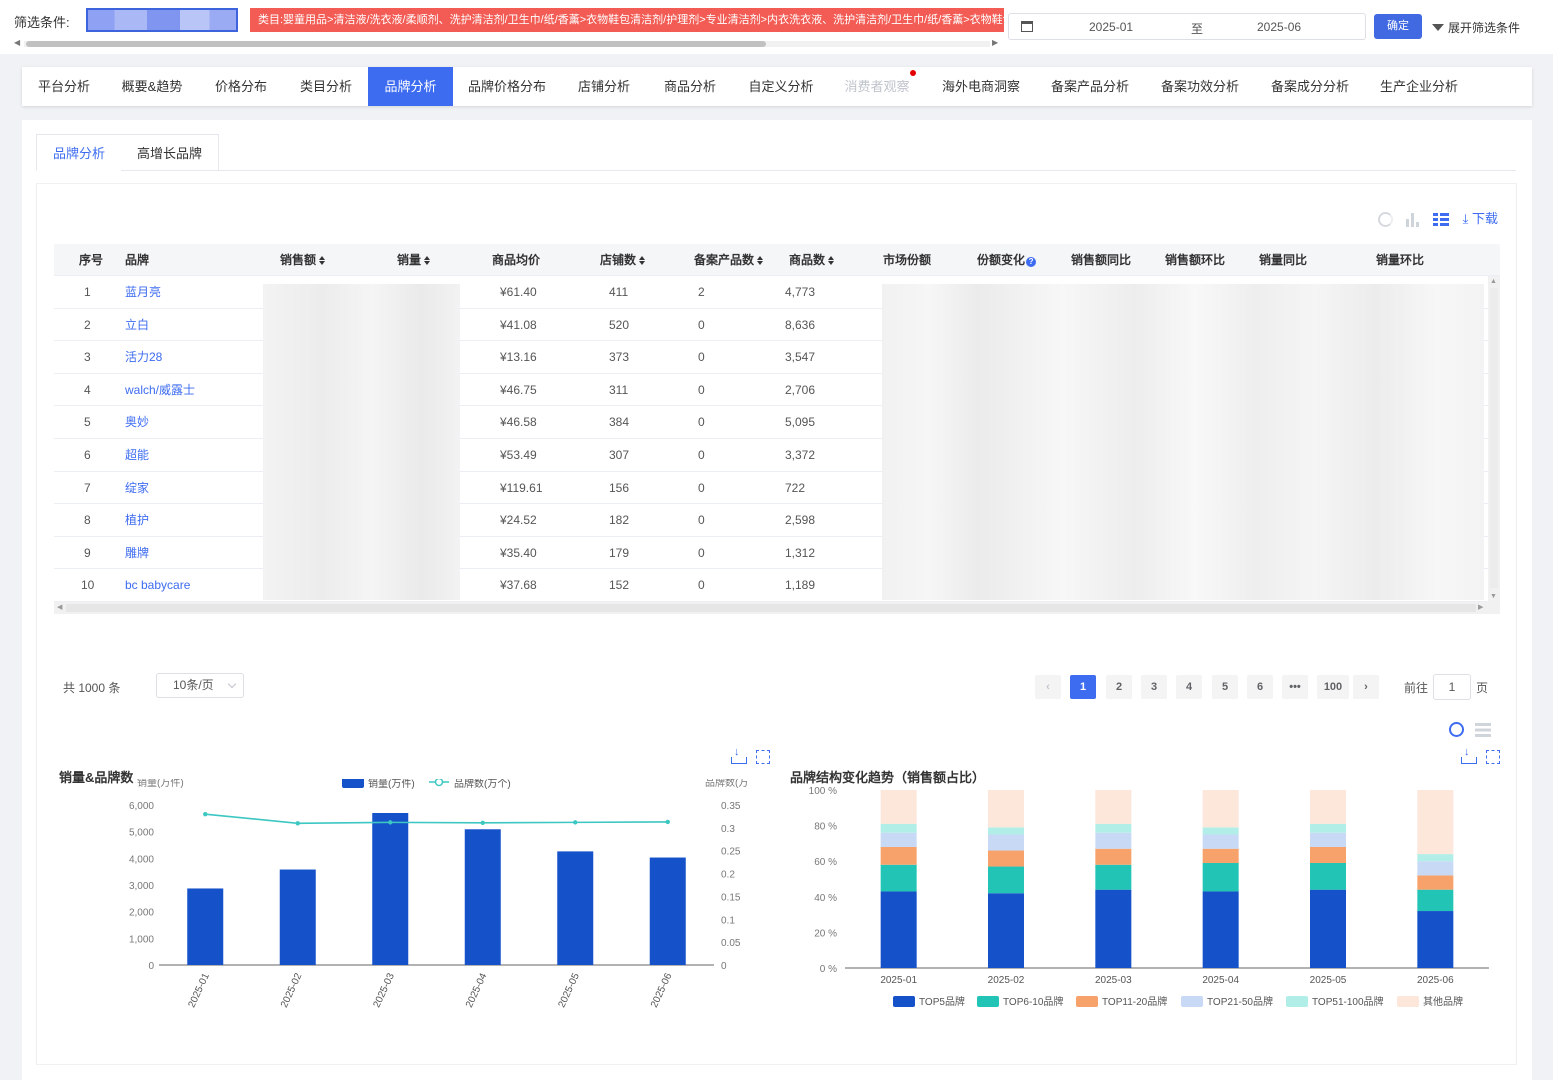 The width and height of the screenshot is (1553, 1080). I want to click on y-tick-label: 80 %, so click(825, 827).